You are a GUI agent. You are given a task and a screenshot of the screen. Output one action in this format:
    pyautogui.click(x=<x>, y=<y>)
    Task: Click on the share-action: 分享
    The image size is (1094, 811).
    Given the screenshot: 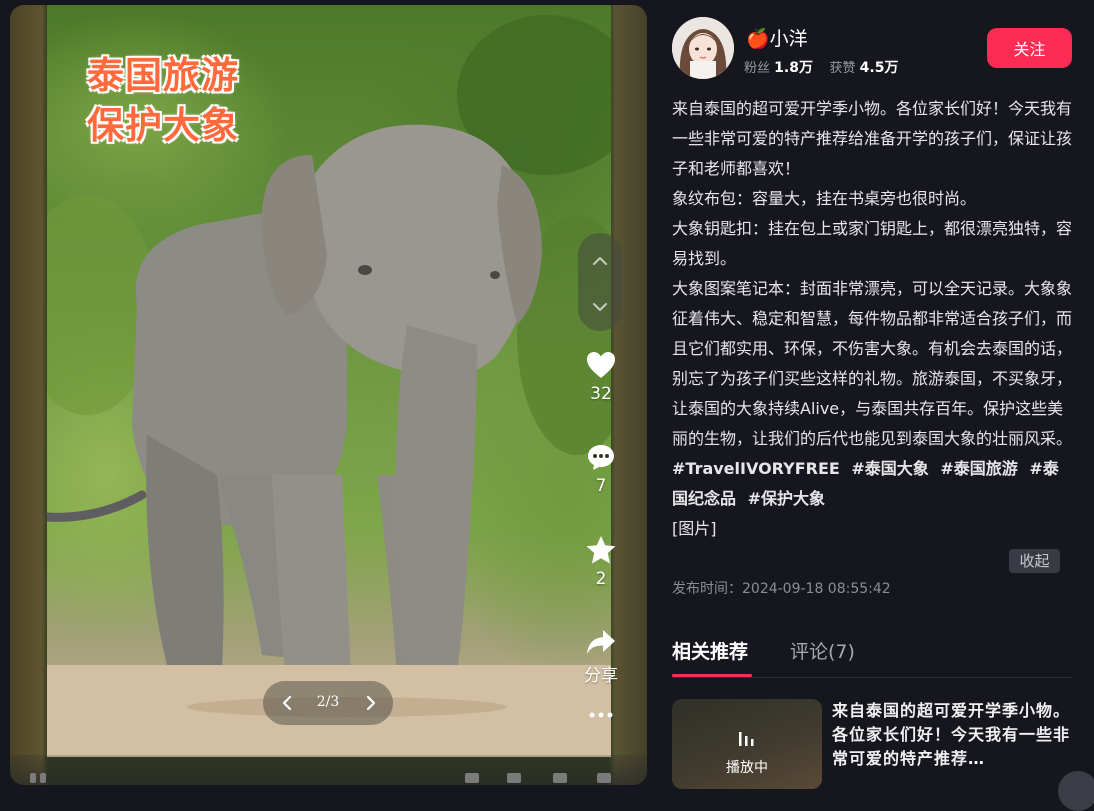 What is the action you would take?
    pyautogui.click(x=601, y=656)
    